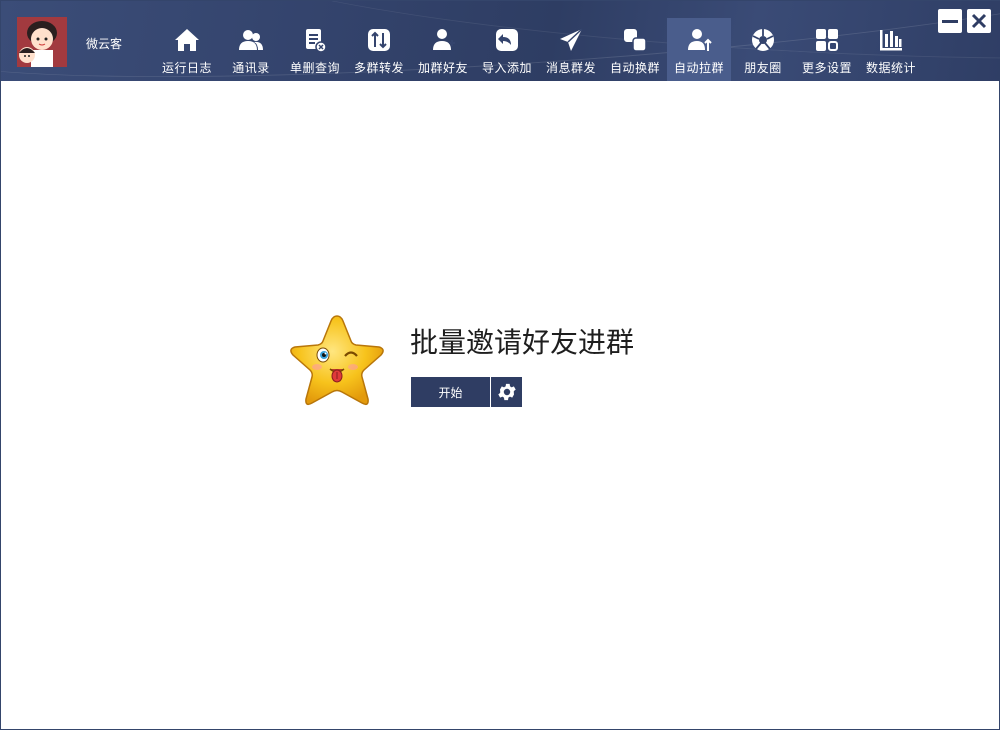 Image resolution: width=1000 pixels, height=730 pixels. I want to click on nav-item-import-add: 导入添加, so click(507, 49).